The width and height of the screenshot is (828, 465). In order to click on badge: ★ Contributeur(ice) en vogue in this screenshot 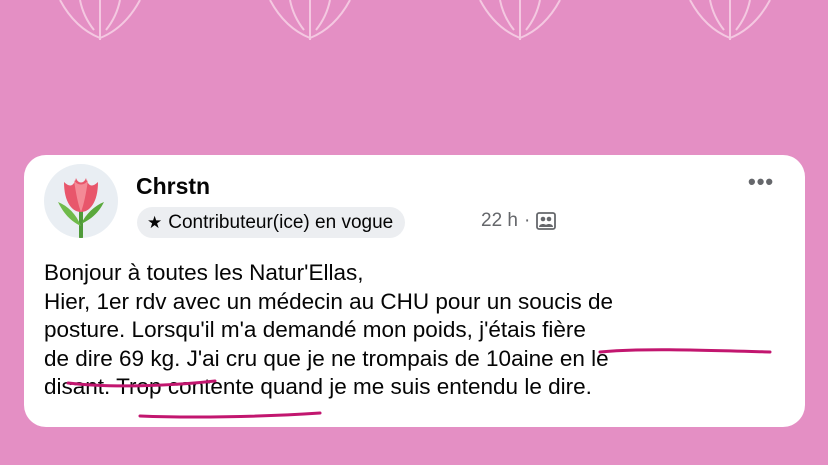, I will do `click(271, 222)`.